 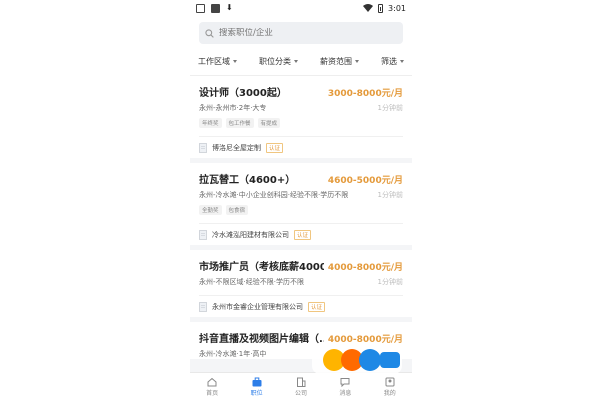 I want to click on job-meta: 永州-冷水滩·中小企业创科园·经验不限·学历不限, so click(x=274, y=195).